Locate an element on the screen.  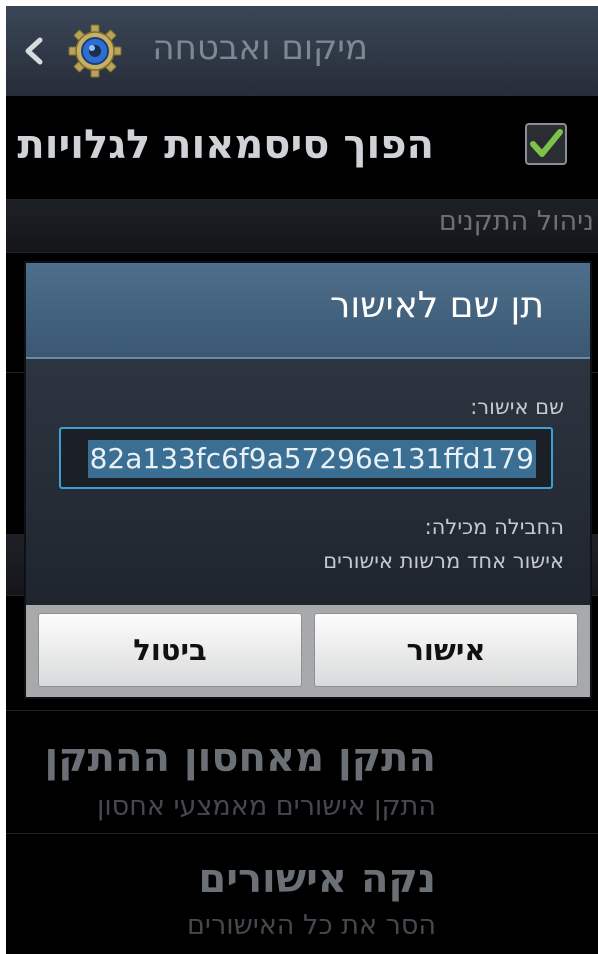
cancel-button: ביטול is located at coordinates (170, 650).